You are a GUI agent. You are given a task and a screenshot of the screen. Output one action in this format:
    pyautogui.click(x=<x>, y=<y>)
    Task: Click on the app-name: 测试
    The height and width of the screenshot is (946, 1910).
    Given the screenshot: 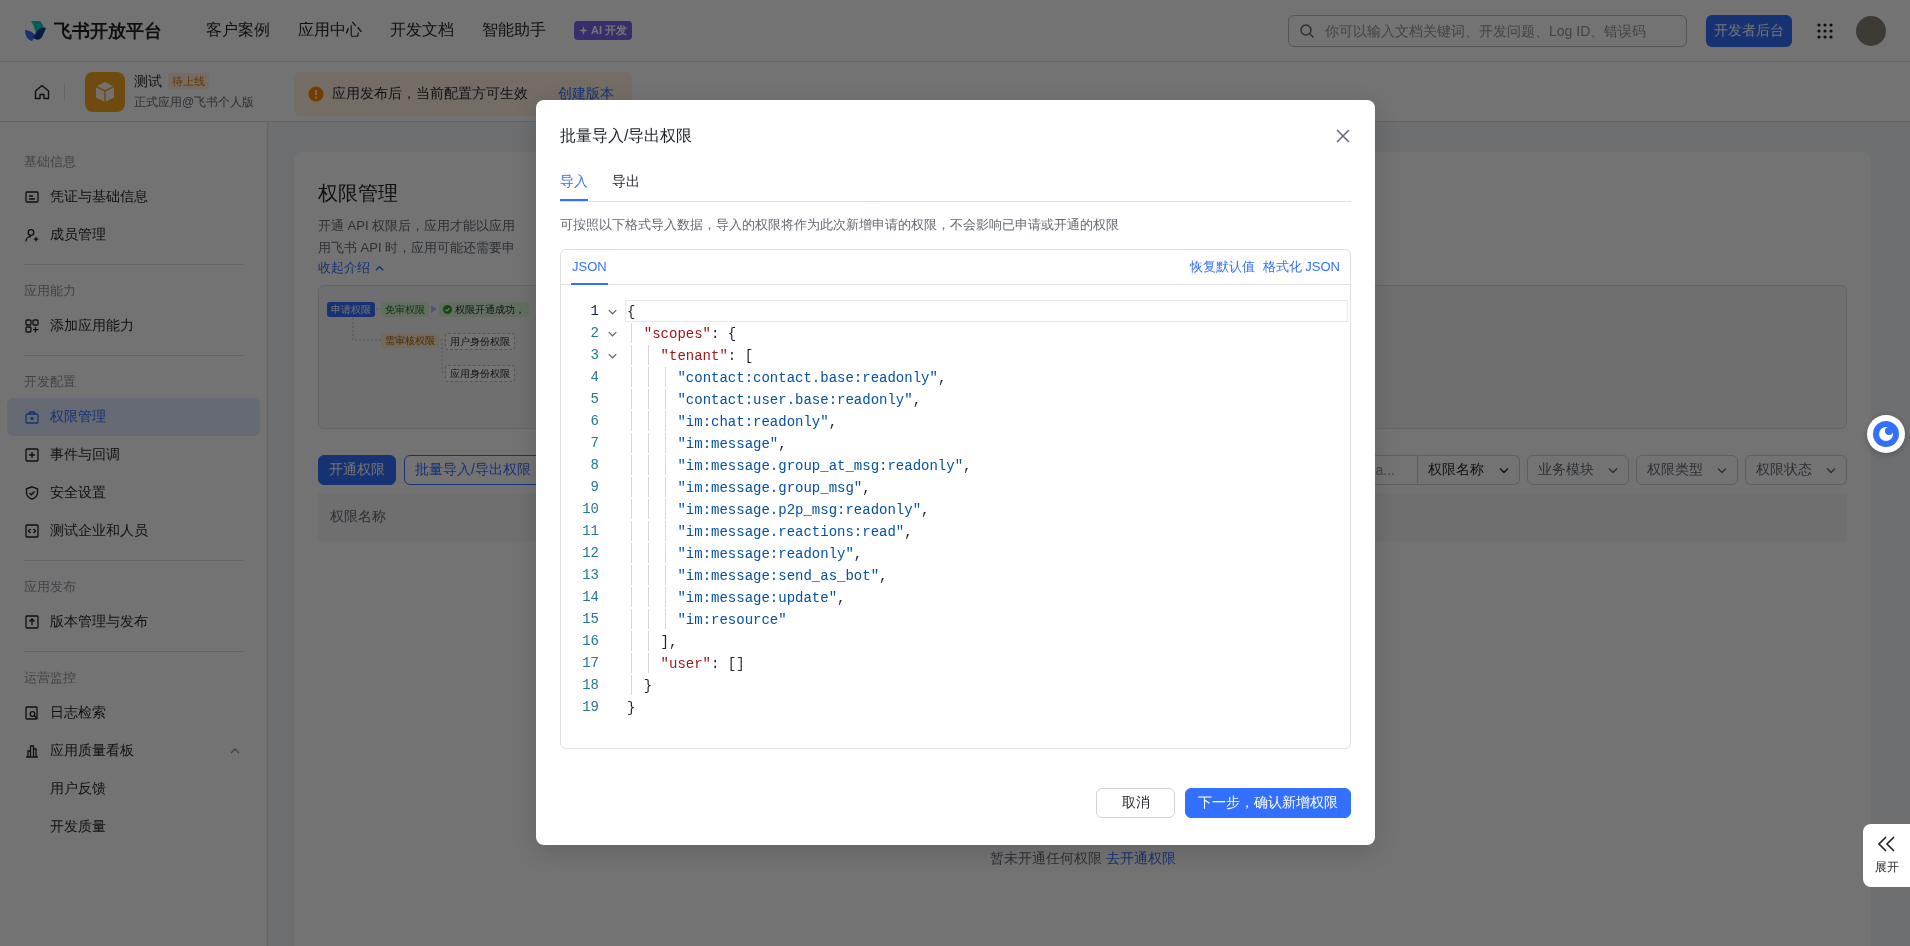 What is the action you would take?
    pyautogui.click(x=148, y=81)
    